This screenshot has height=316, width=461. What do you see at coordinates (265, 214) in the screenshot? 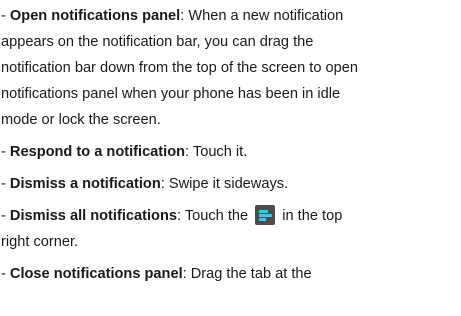
I see `clear-all-icon` at bounding box center [265, 214].